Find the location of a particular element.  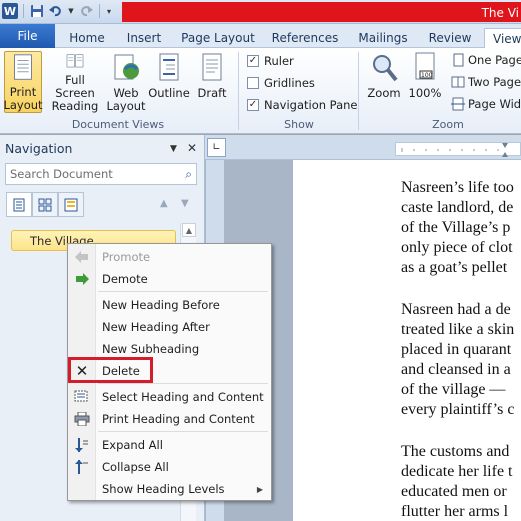

redo-icon is located at coordinates (86, 11).